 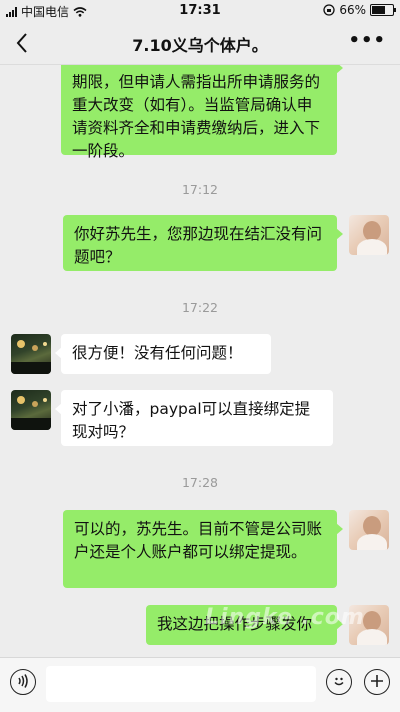 I want to click on nav-bar: 7.10义乌个体户。 •••, so click(x=200, y=43).